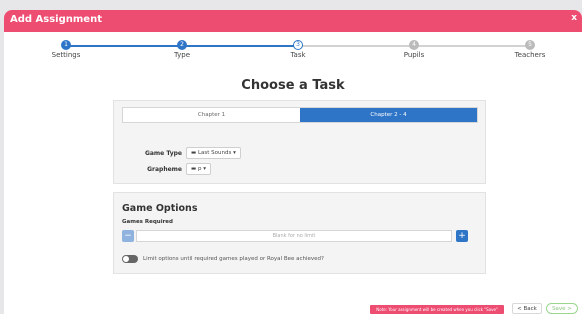 The image size is (582, 314). What do you see at coordinates (414, 55) in the screenshot?
I see `step-label: Pupils` at bounding box center [414, 55].